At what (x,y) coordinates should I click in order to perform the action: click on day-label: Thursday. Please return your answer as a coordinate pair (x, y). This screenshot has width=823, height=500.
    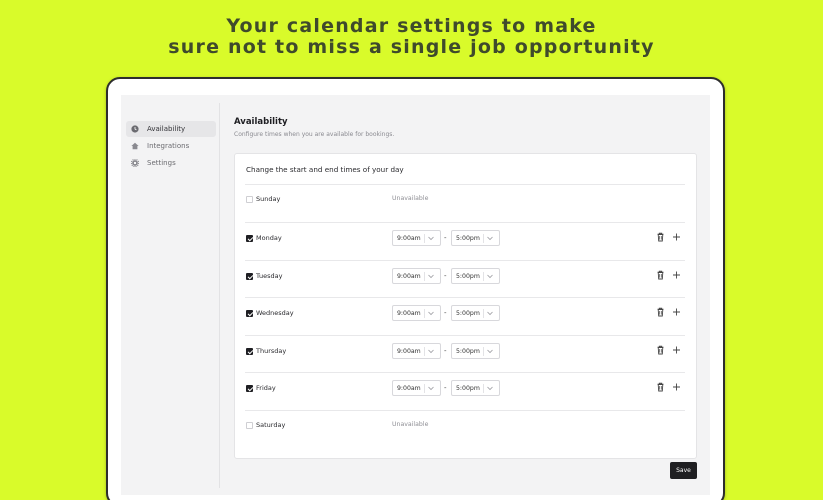
    Looking at the image, I should click on (271, 351).